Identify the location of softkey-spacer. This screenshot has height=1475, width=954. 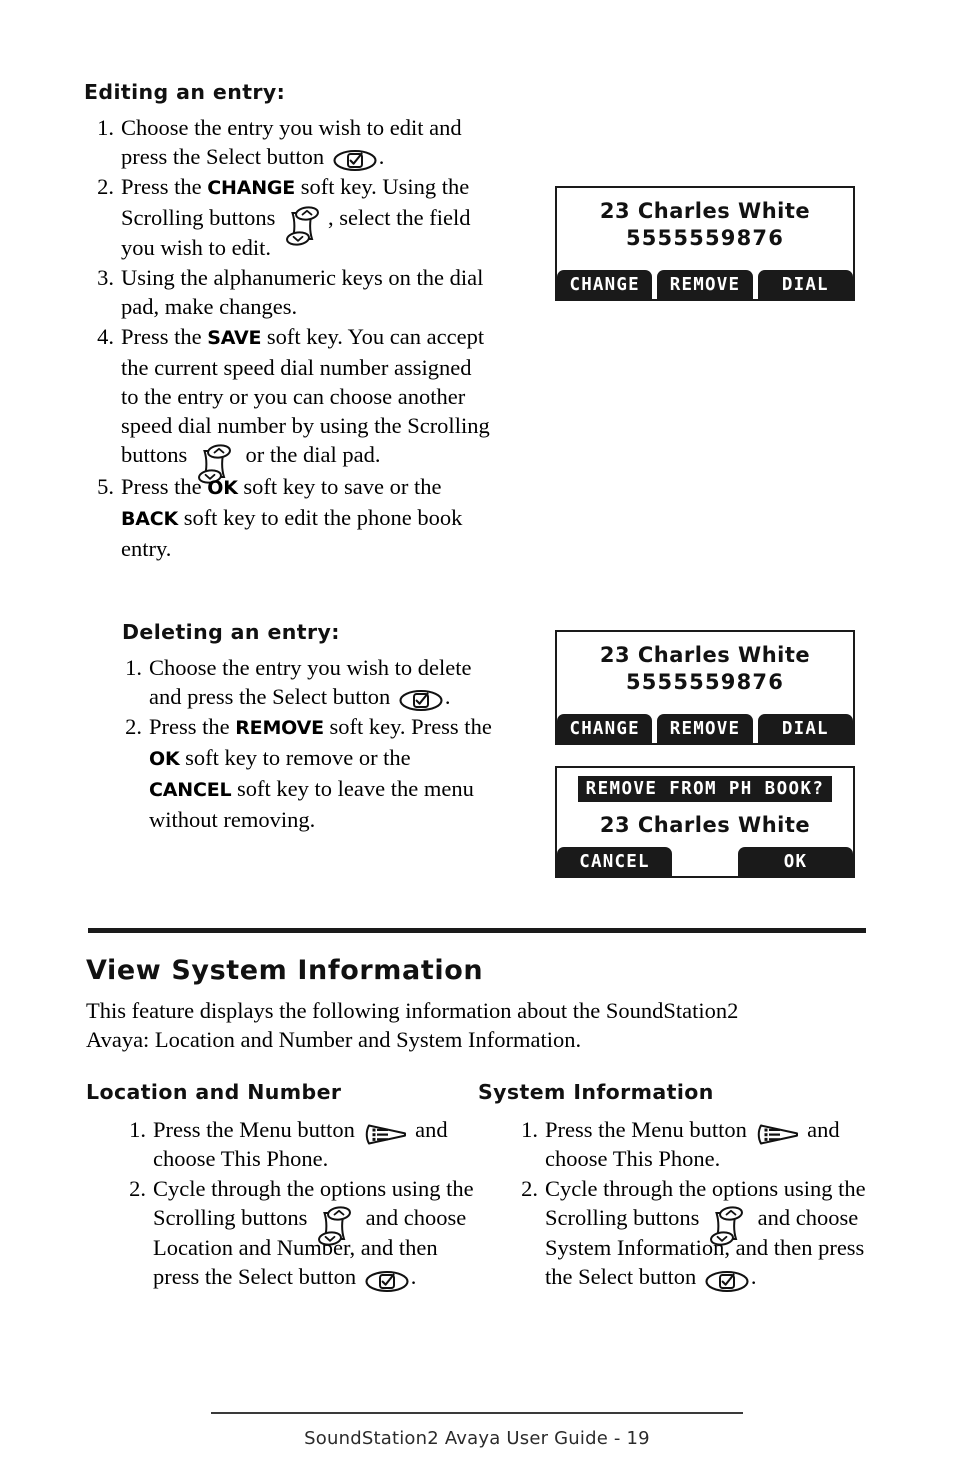
(705, 861).